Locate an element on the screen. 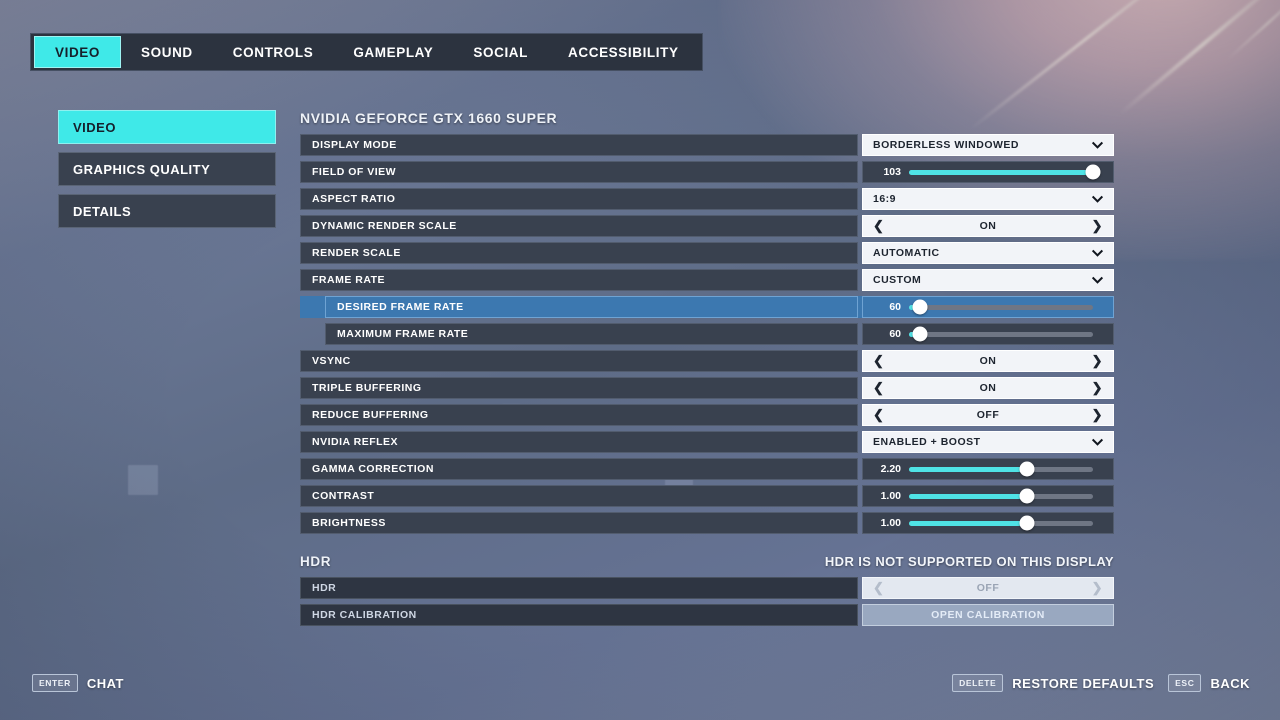  slider-field-of-view: 103 is located at coordinates (988, 172).